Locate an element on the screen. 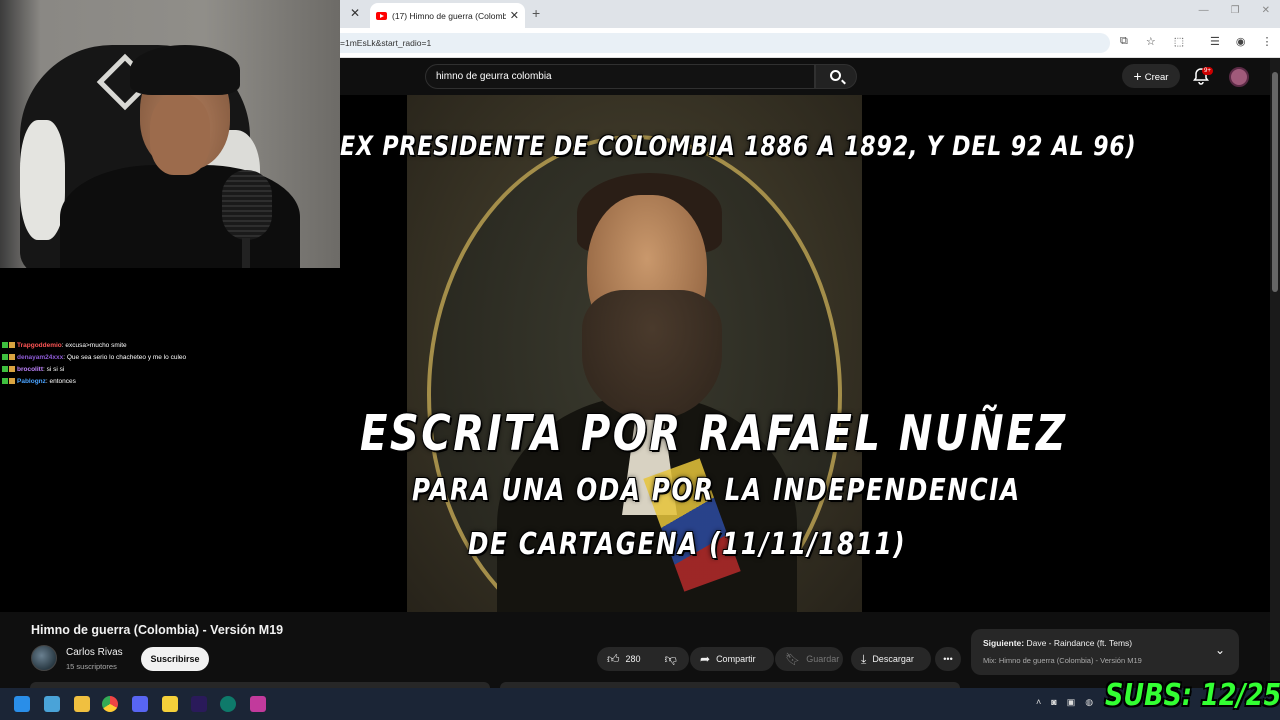 This screenshot has width=1280, height=720. chevron-up-icon: ˄ is located at coordinates (1038, 702).